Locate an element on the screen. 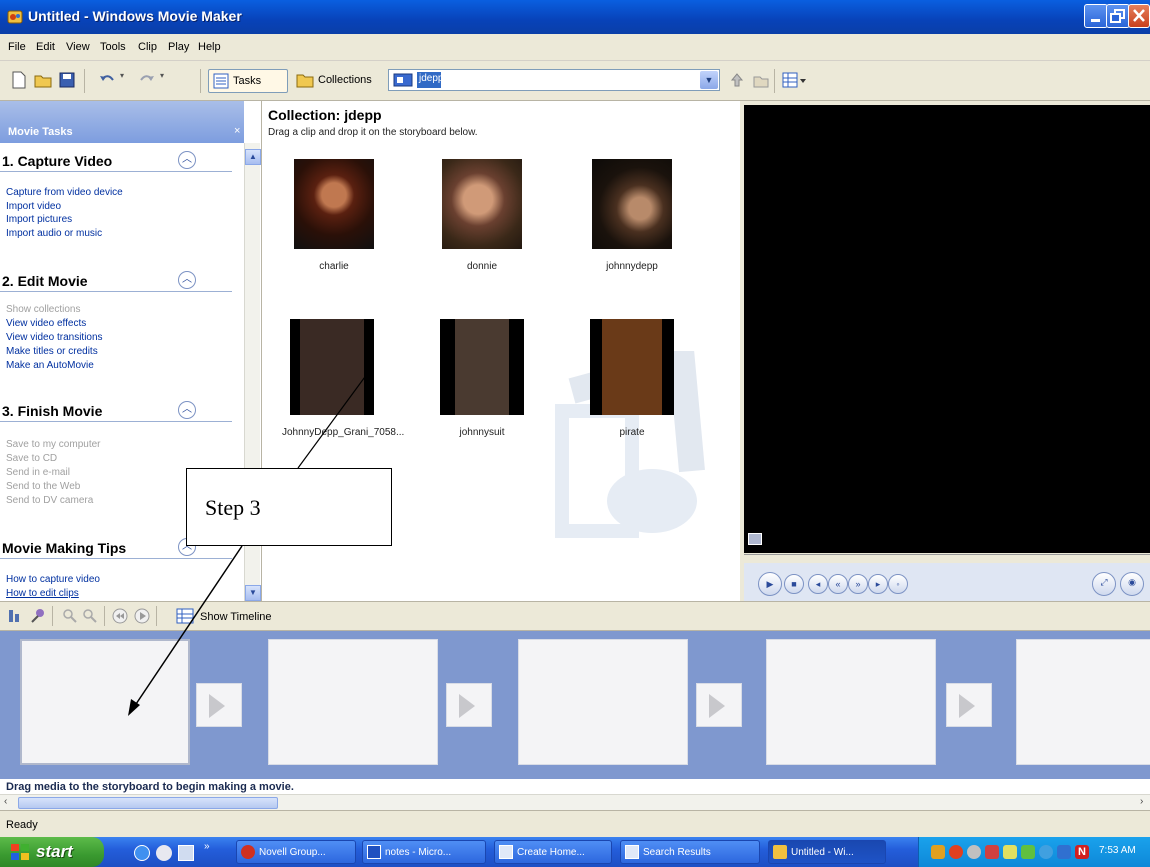  open-project-icon is located at coordinates (43, 80).